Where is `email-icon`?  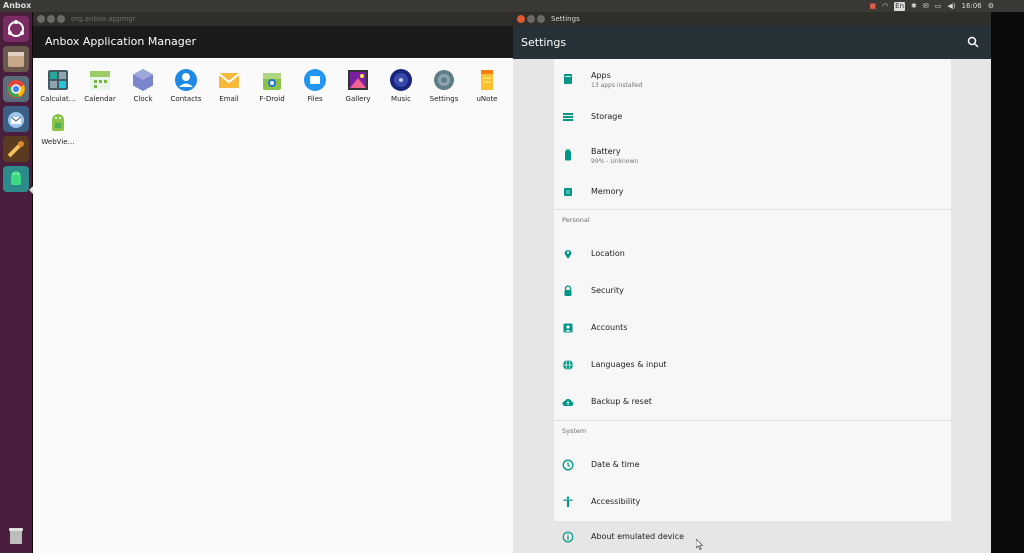
email-icon is located at coordinates (229, 80).